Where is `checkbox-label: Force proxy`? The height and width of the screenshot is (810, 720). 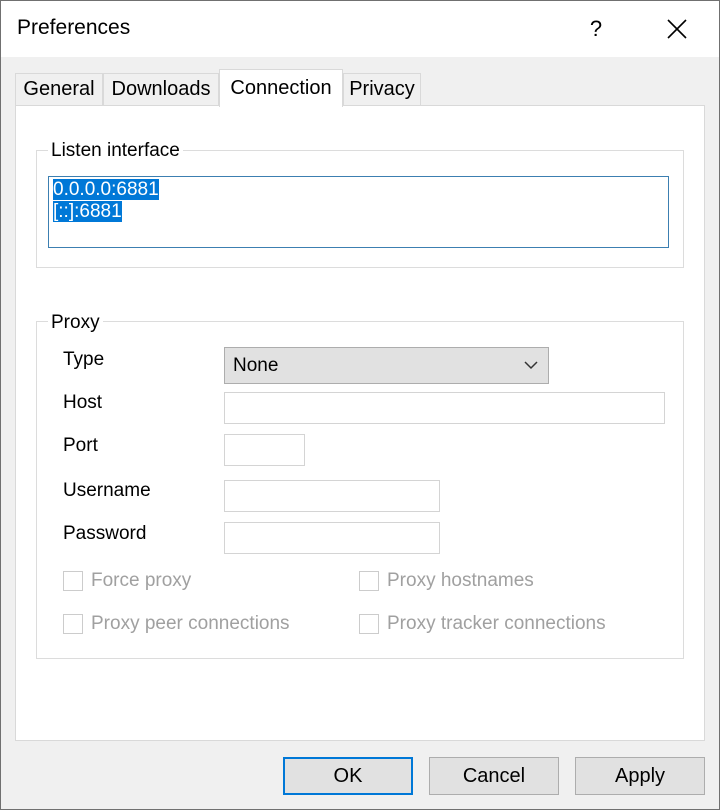 checkbox-label: Force proxy is located at coordinates (141, 580).